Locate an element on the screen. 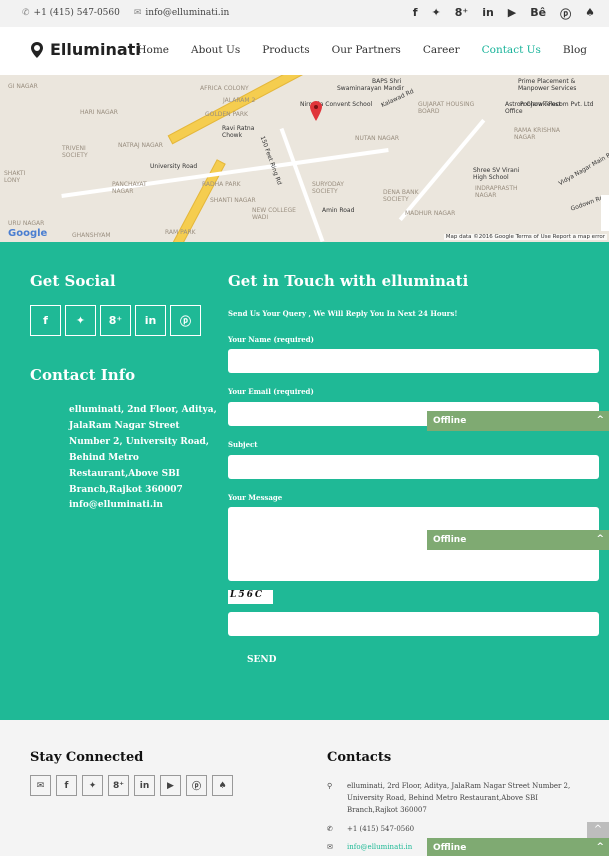 The image size is (609, 856). contact-email: info@elluminati.in is located at coordinates (116, 505).